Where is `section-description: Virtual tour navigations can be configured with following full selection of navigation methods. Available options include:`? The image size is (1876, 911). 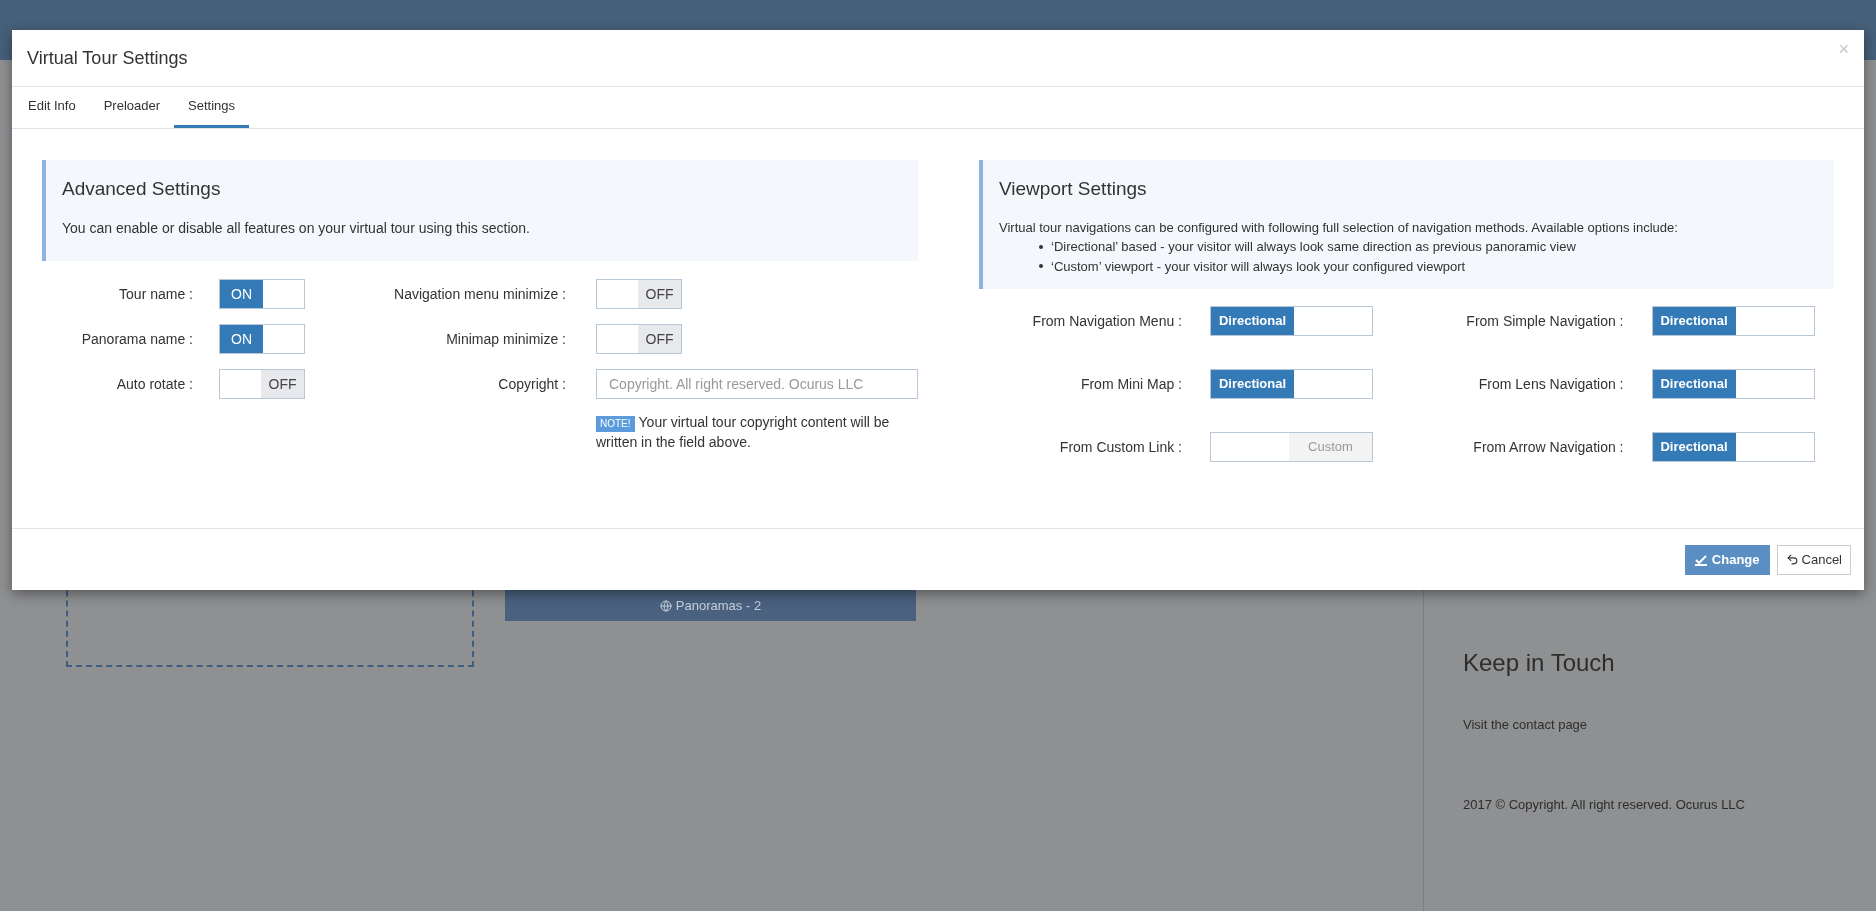 section-description: Virtual tour navigations can be configured with following full selection of navigation methods. Available options include: is located at coordinates (1339, 227).